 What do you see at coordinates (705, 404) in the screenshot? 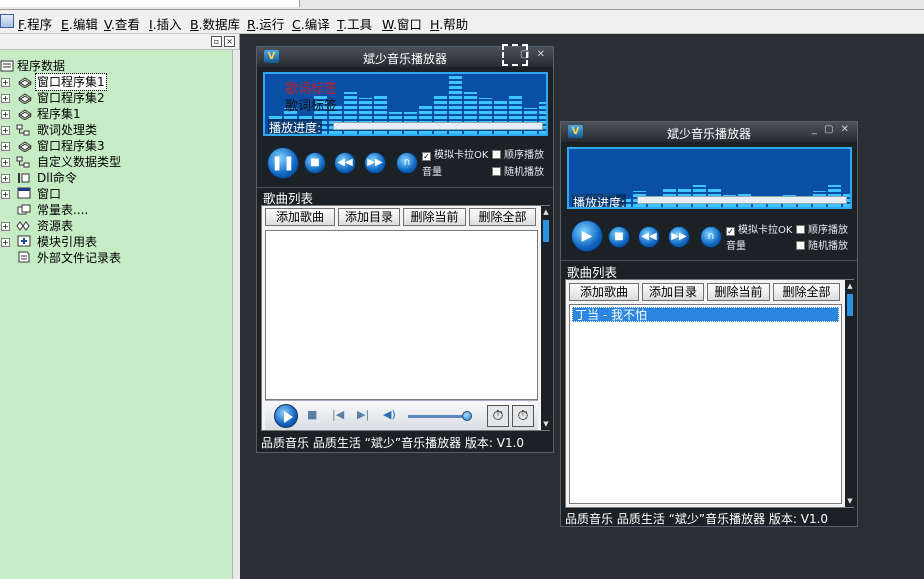
I see `song-list-box: 丁当 - 我不怕` at bounding box center [705, 404].